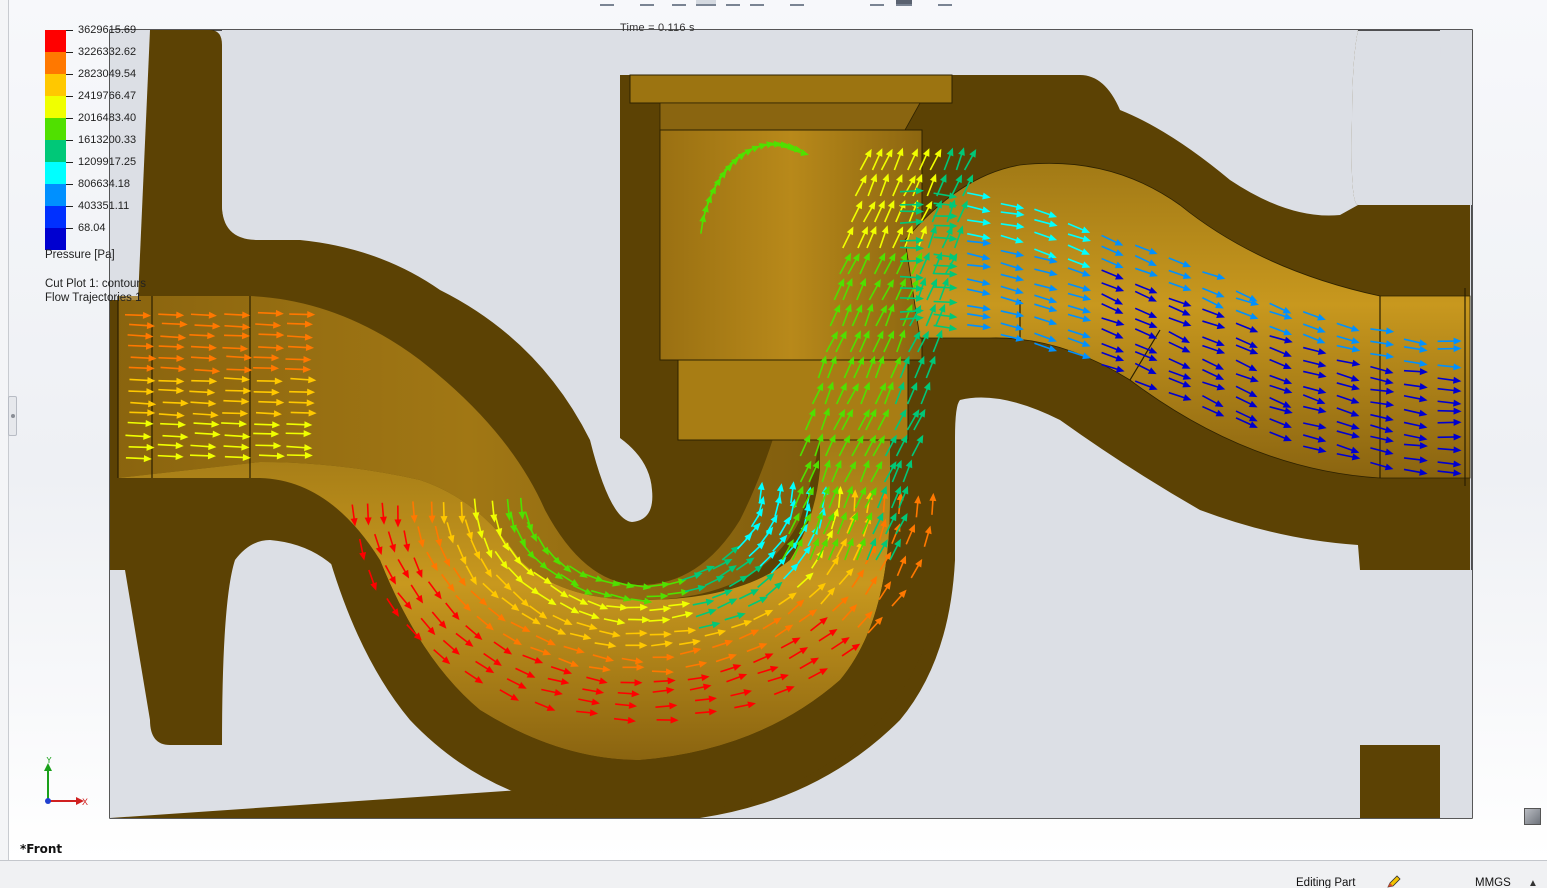 This screenshot has width=1547, height=888. What do you see at coordinates (107, 30) in the screenshot?
I see `legend-value: 3629615.69` at bounding box center [107, 30].